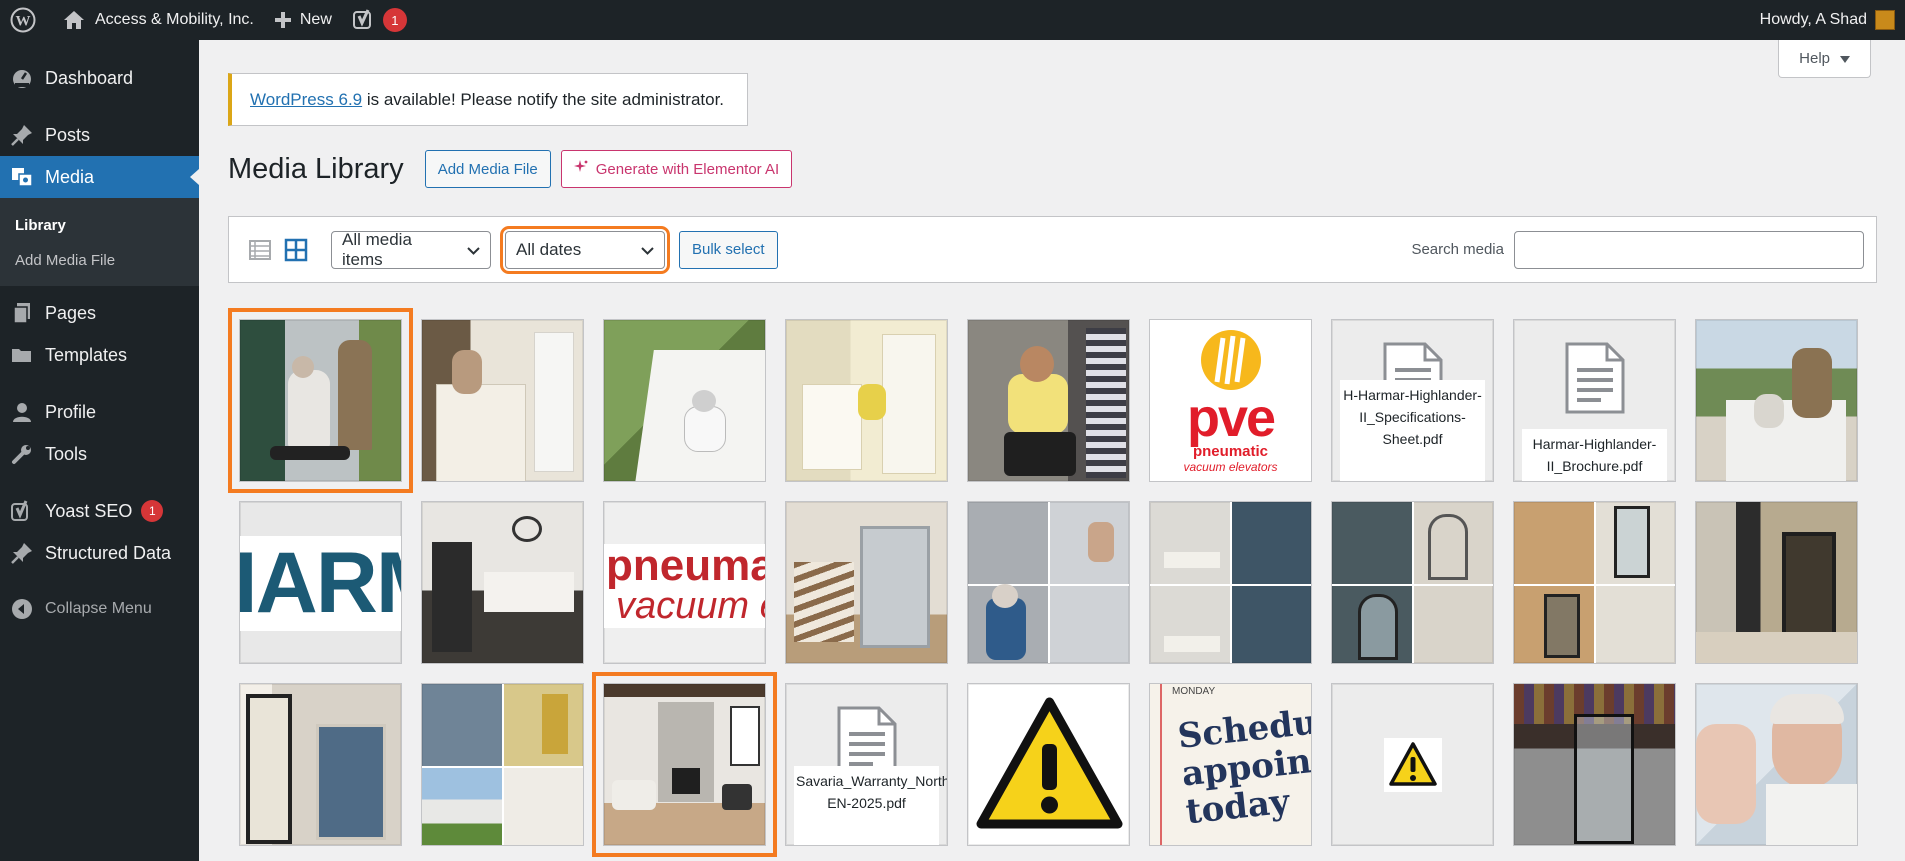 This screenshot has height=861, width=1905. What do you see at coordinates (22, 78) in the screenshot?
I see `dashboard-icon` at bounding box center [22, 78].